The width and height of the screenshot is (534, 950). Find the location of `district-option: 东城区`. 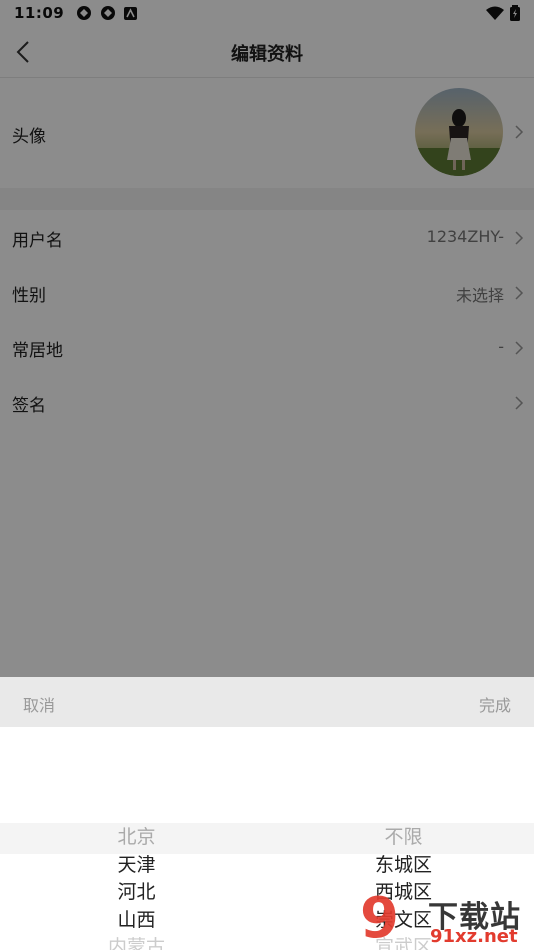

district-option: 东城区 is located at coordinates (402, 865).